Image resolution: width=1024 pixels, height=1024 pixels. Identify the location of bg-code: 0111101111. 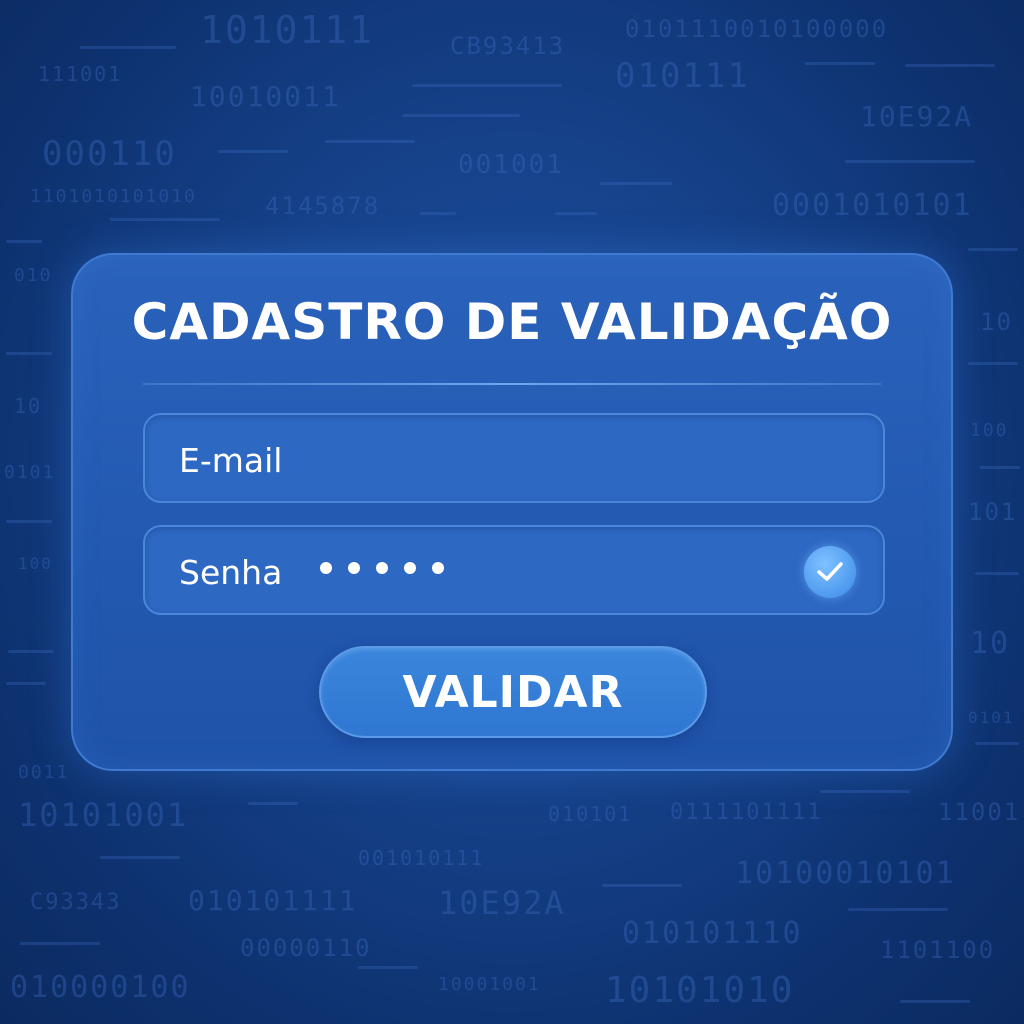
(746, 812).